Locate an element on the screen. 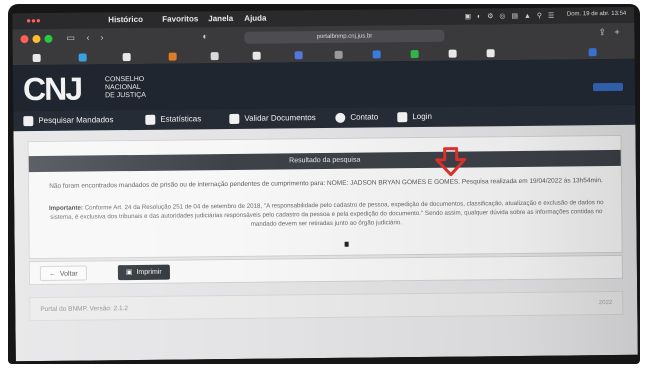 The height and width of the screenshot is (371, 652). status-icons: ▣ ◐ ⚙ ◎ ▤ ▲ ⚲ ☰ is located at coordinates (510, 16).